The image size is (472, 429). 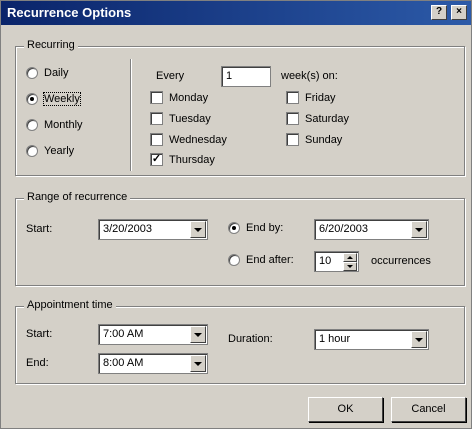 I want to click on appt-end-select: 8:00 AM, so click(x=153, y=363).